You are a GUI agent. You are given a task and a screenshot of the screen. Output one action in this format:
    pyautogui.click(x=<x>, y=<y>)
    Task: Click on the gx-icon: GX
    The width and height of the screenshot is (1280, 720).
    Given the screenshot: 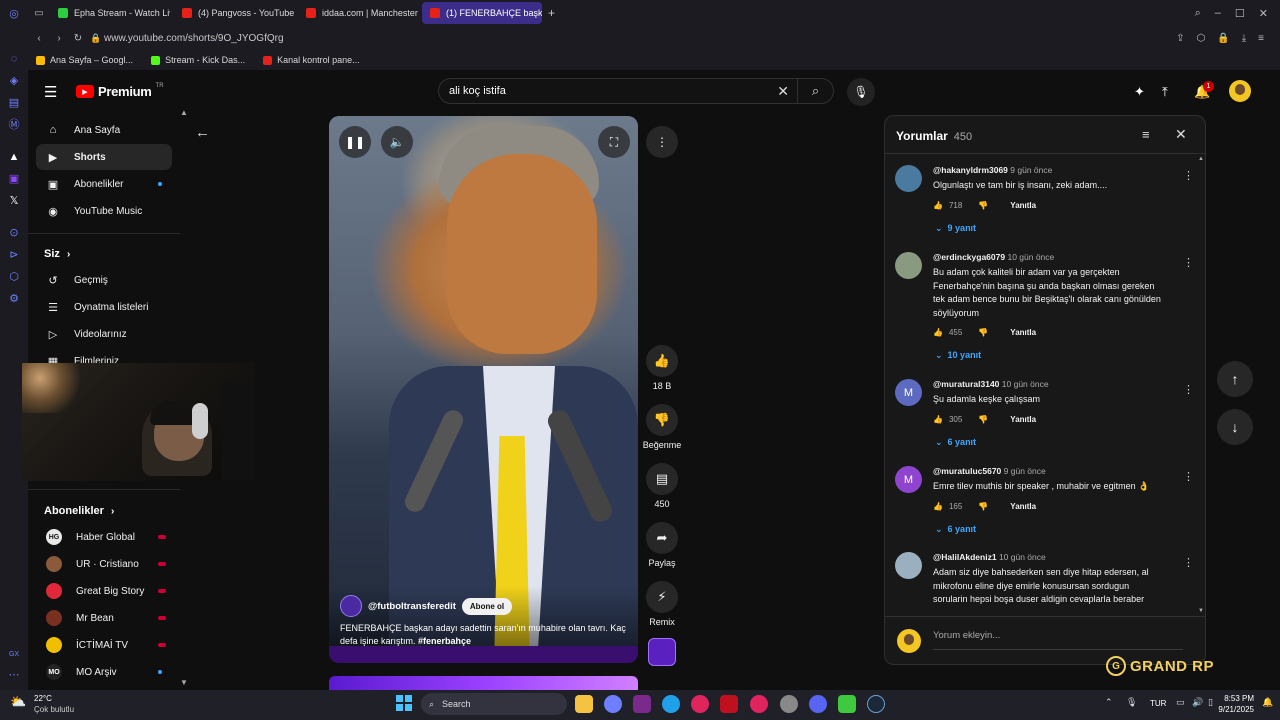 What is the action you would take?
    pyautogui.click(x=14, y=655)
    